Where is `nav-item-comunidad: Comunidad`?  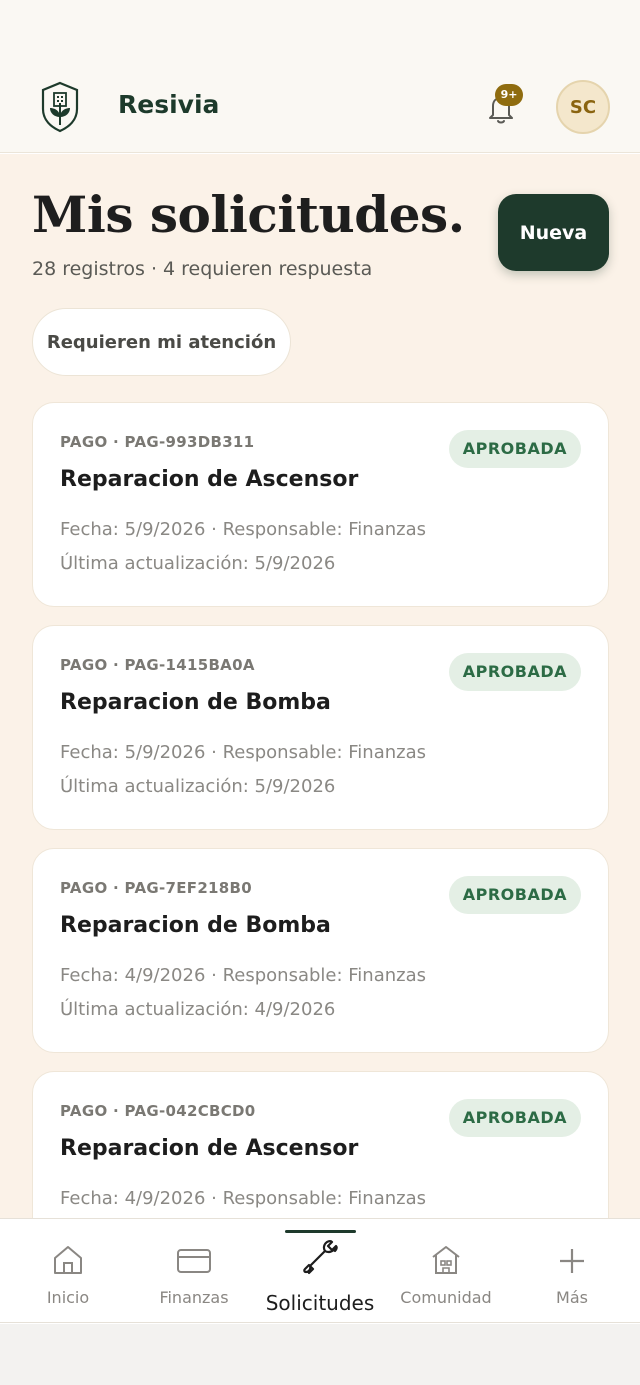
nav-item-comunidad: Comunidad is located at coordinates (446, 1271).